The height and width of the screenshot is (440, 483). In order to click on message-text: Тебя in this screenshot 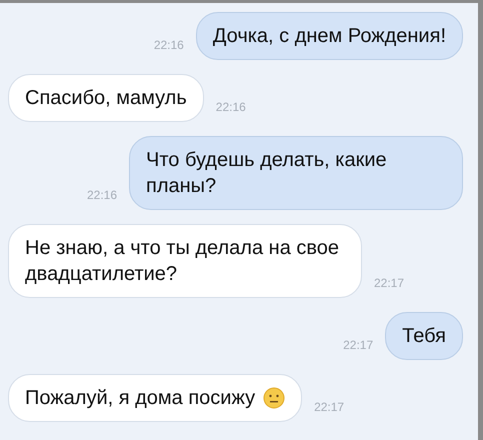, I will do `click(424, 336)`.